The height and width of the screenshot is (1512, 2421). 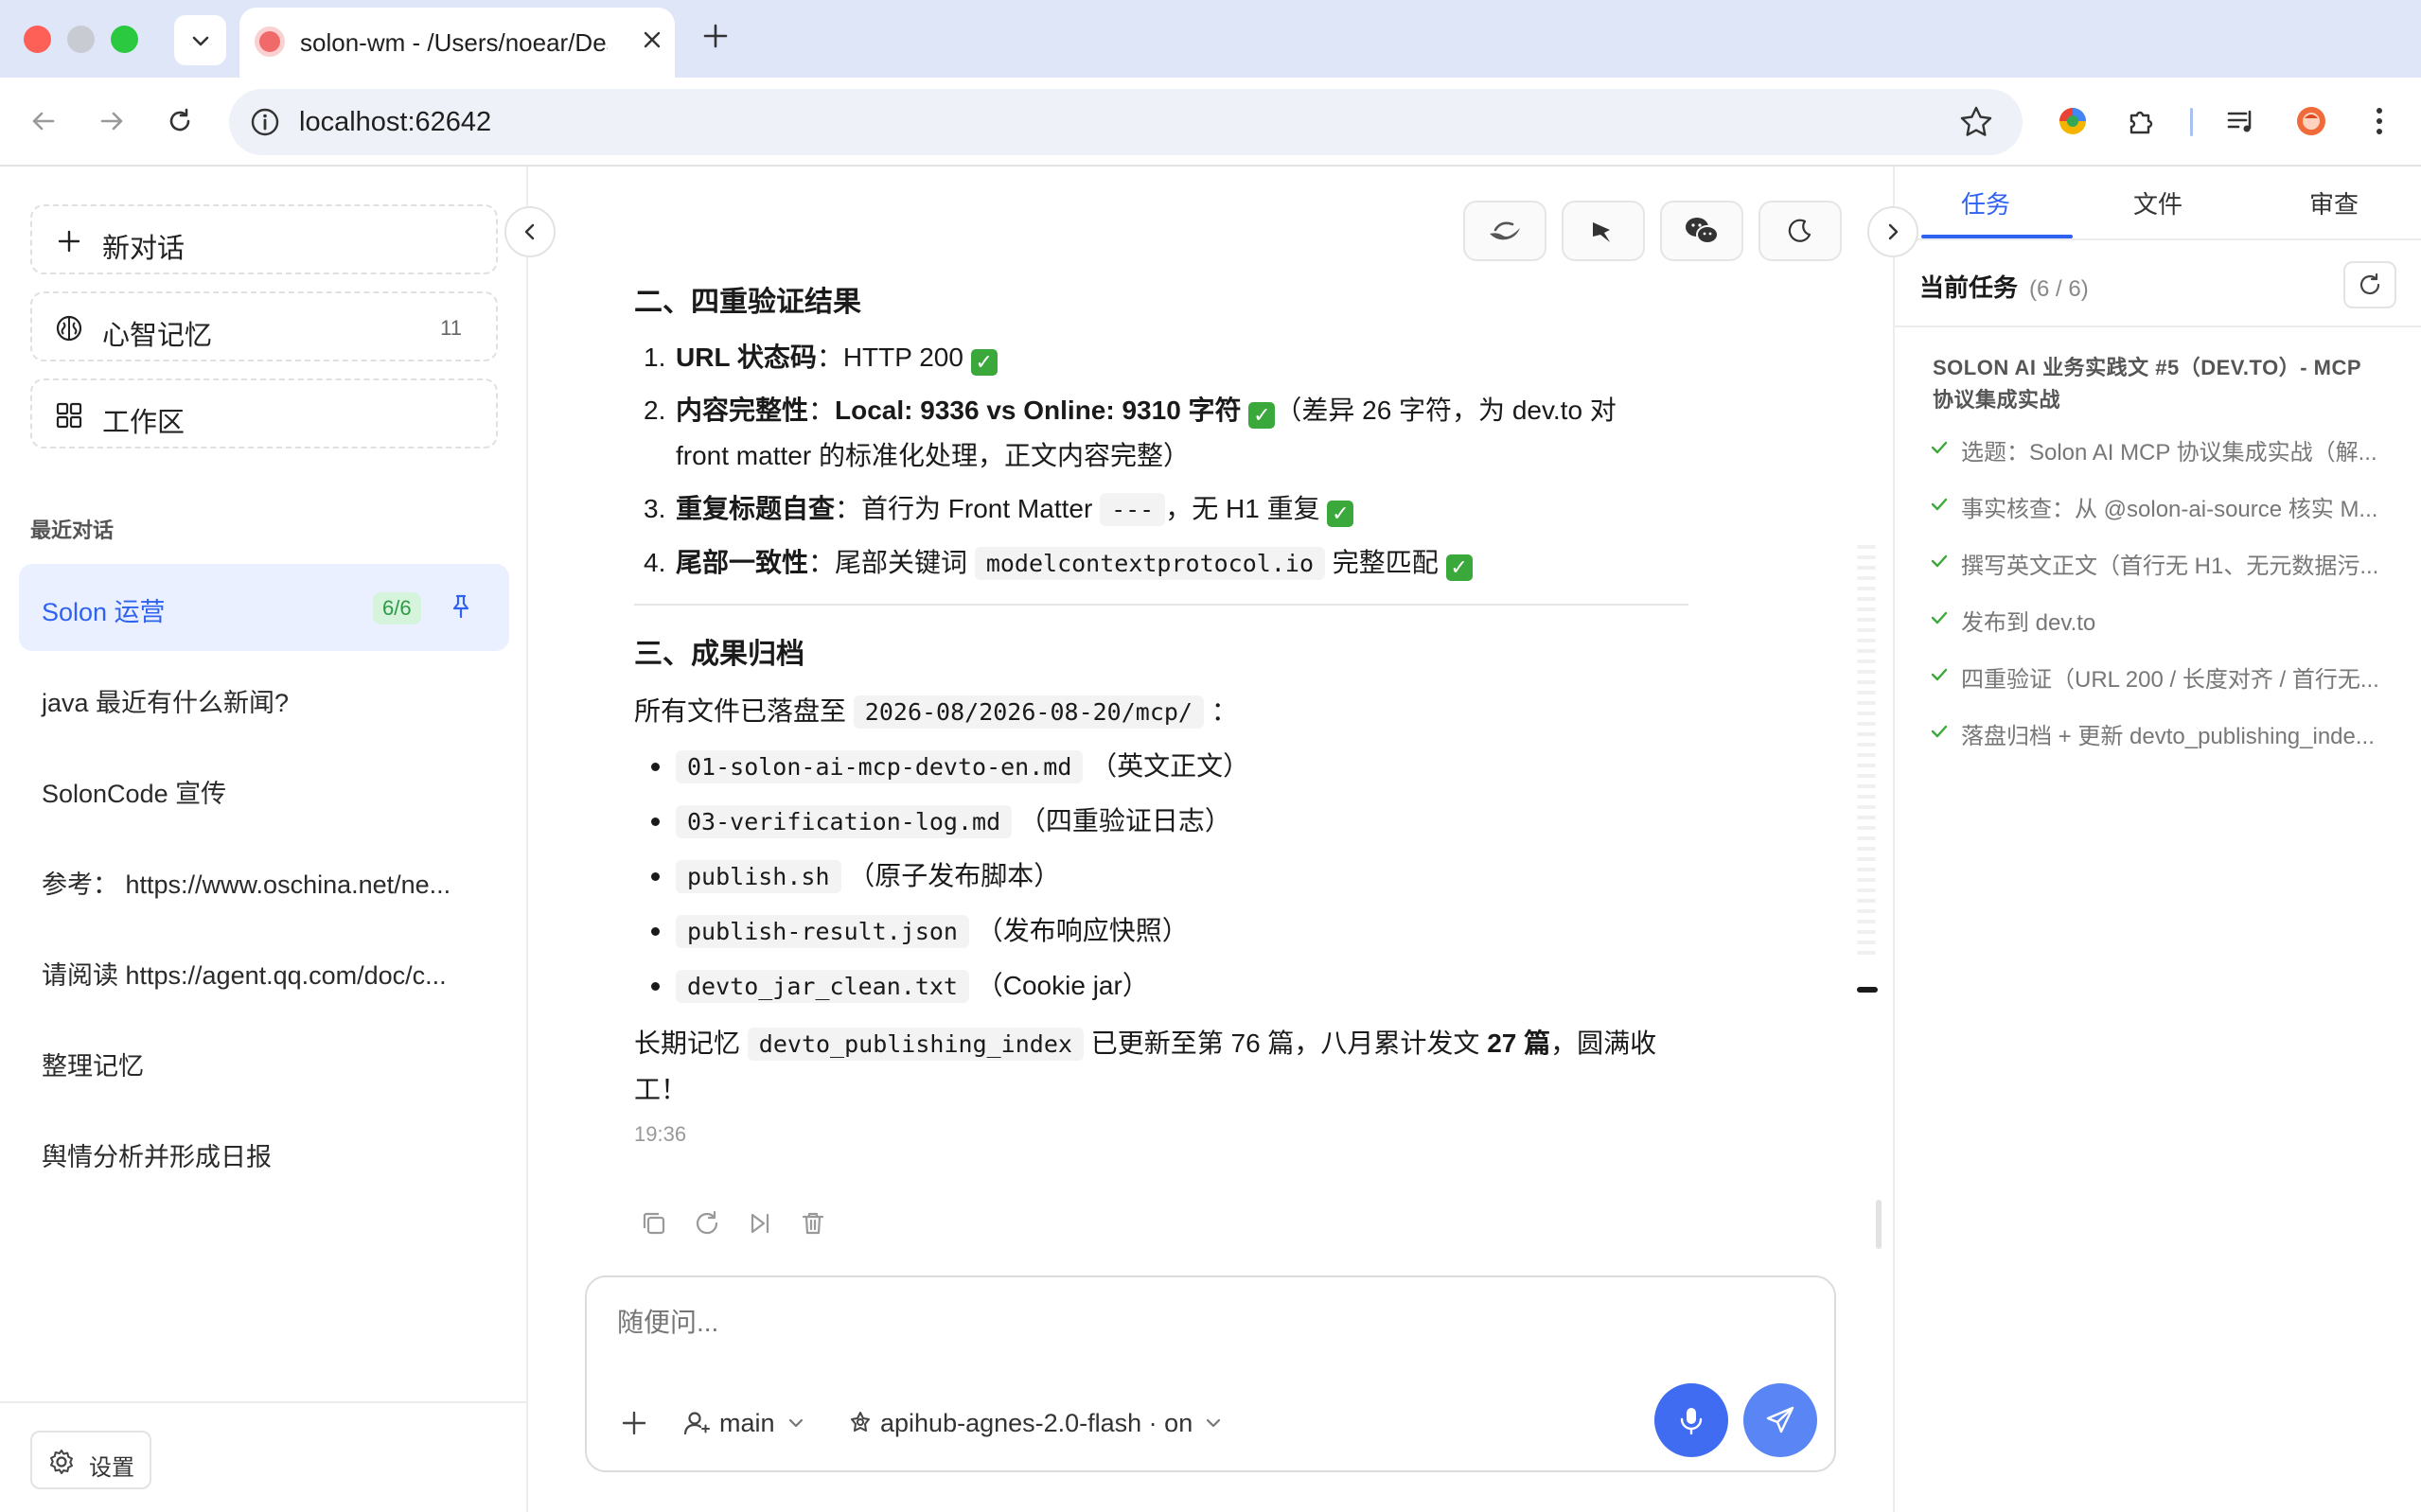 What do you see at coordinates (264, 607) in the screenshot?
I see `conversation-item-active: Solon 运营 6/6` at bounding box center [264, 607].